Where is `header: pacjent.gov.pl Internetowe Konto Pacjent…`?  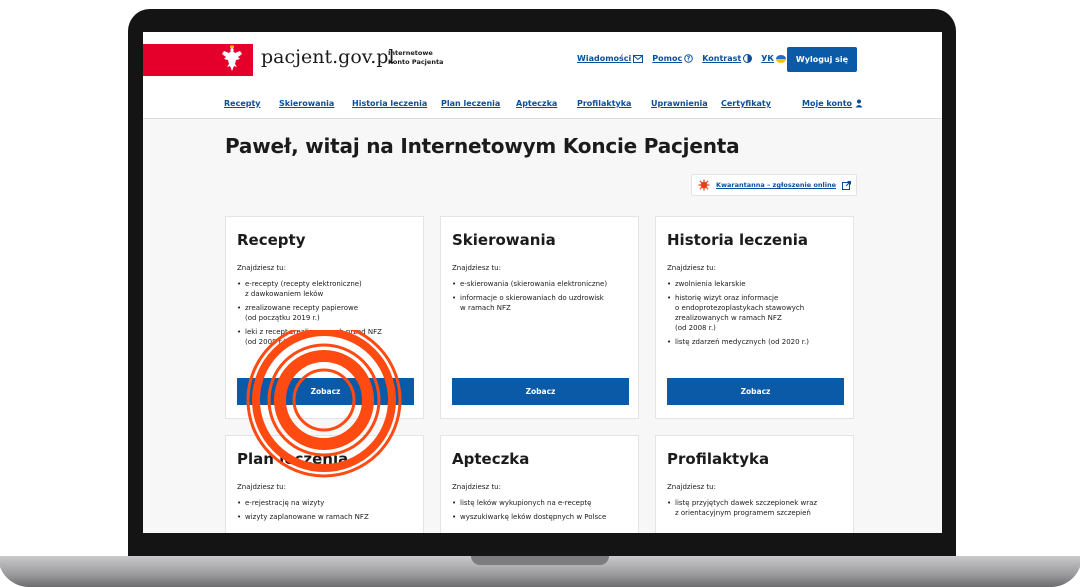 header: pacjent.gov.pl Internetowe Konto Pacjent… is located at coordinates (542, 61).